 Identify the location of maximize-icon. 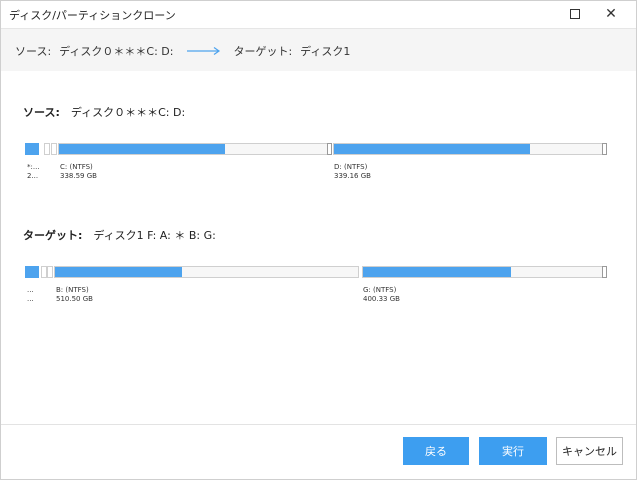
(575, 14).